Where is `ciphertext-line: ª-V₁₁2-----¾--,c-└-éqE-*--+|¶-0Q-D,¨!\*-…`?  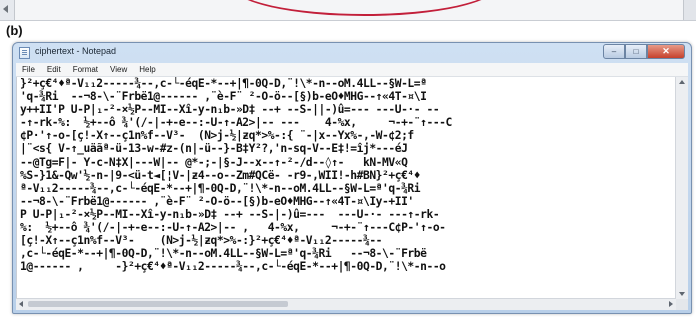
ciphertext-line: ª-V₁₁2-----¾--,c-└-éqE-*--+|¶-0Q-D,¨!\*-… is located at coordinates (220, 188).